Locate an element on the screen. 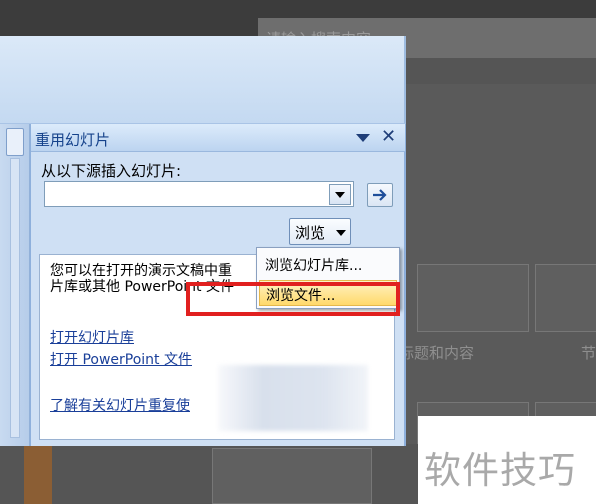  browse-button-label: 浏览 is located at coordinates (310, 233).